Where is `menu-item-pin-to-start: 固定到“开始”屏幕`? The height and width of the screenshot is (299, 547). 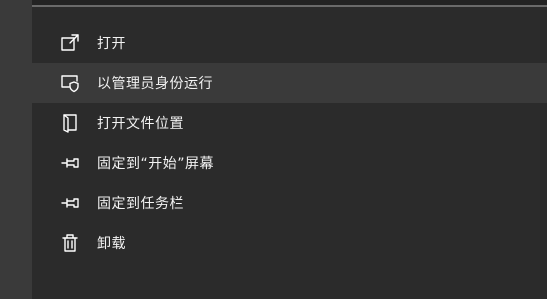 menu-item-pin-to-start: 固定到“开始”屏幕 is located at coordinates (289, 163).